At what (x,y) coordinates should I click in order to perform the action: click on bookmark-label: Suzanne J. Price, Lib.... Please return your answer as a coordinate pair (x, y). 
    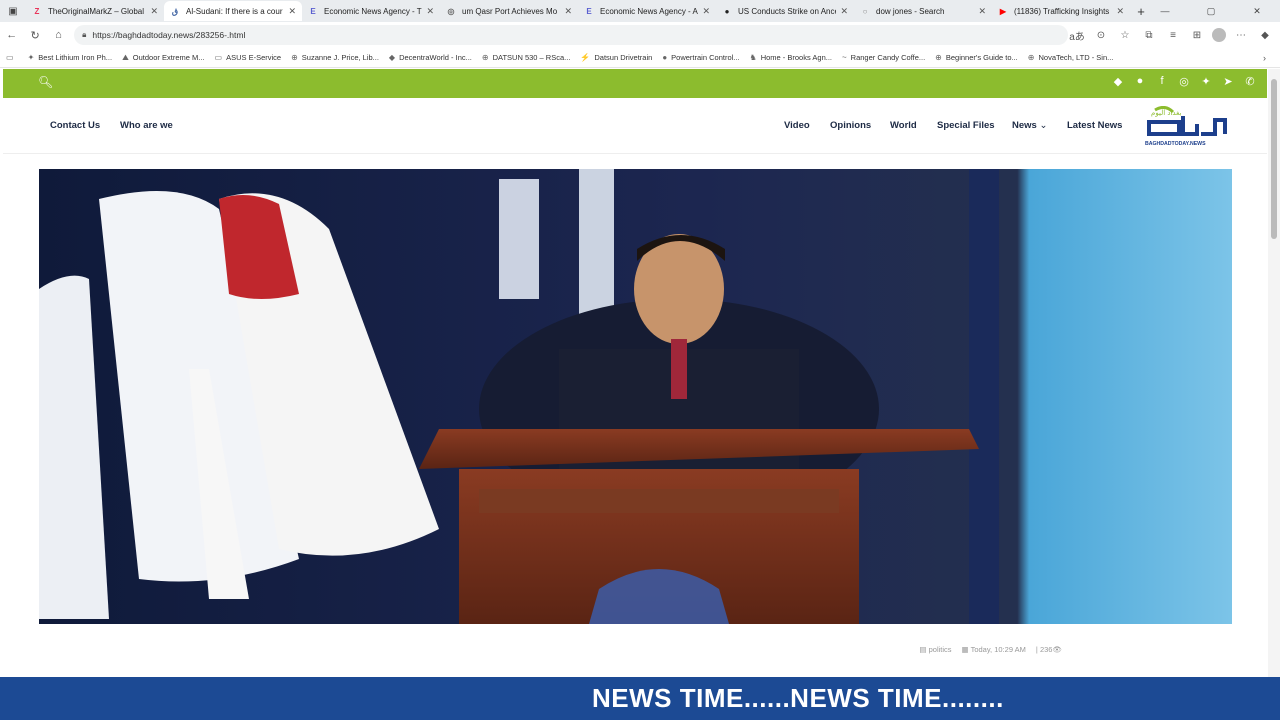
    Looking at the image, I should click on (340, 57).